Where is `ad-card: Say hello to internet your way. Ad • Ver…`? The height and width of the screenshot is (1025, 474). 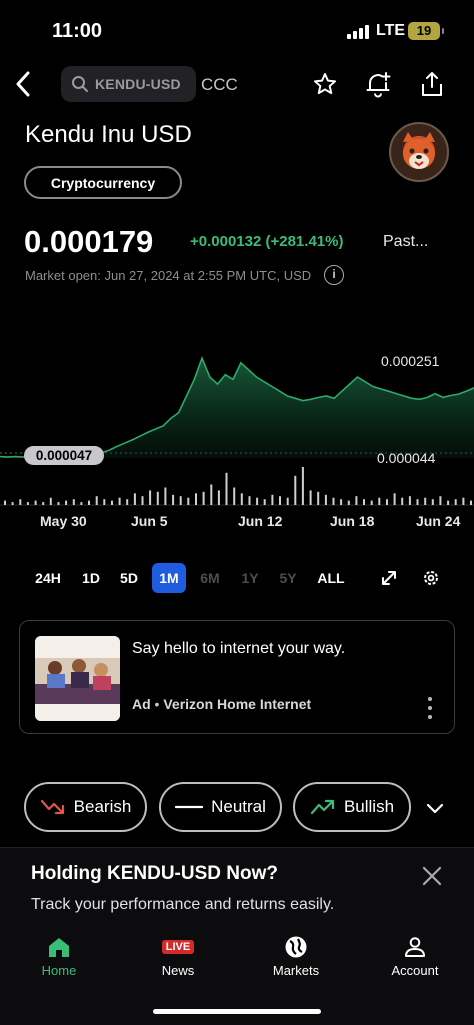
ad-card: Say hello to internet your way. Ad • Ver… is located at coordinates (237, 677).